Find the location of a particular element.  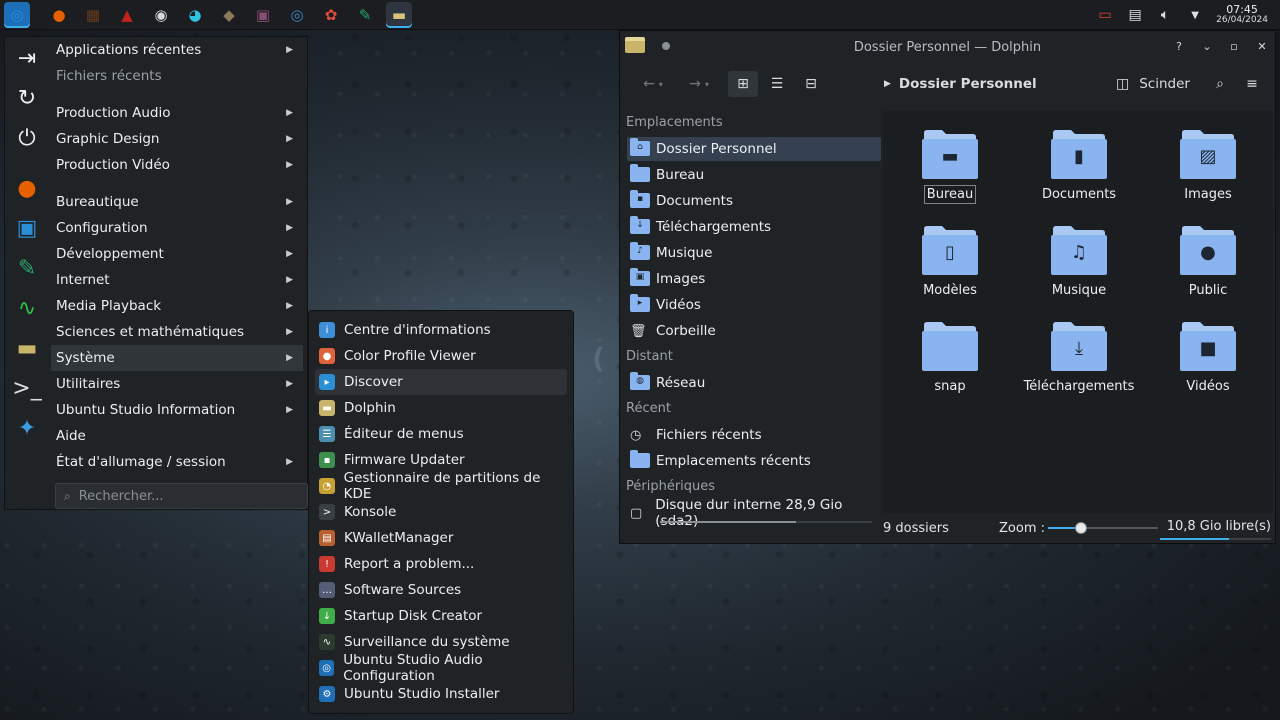

submenu-item-1: ● Color Profile Viewer is located at coordinates (441, 356).